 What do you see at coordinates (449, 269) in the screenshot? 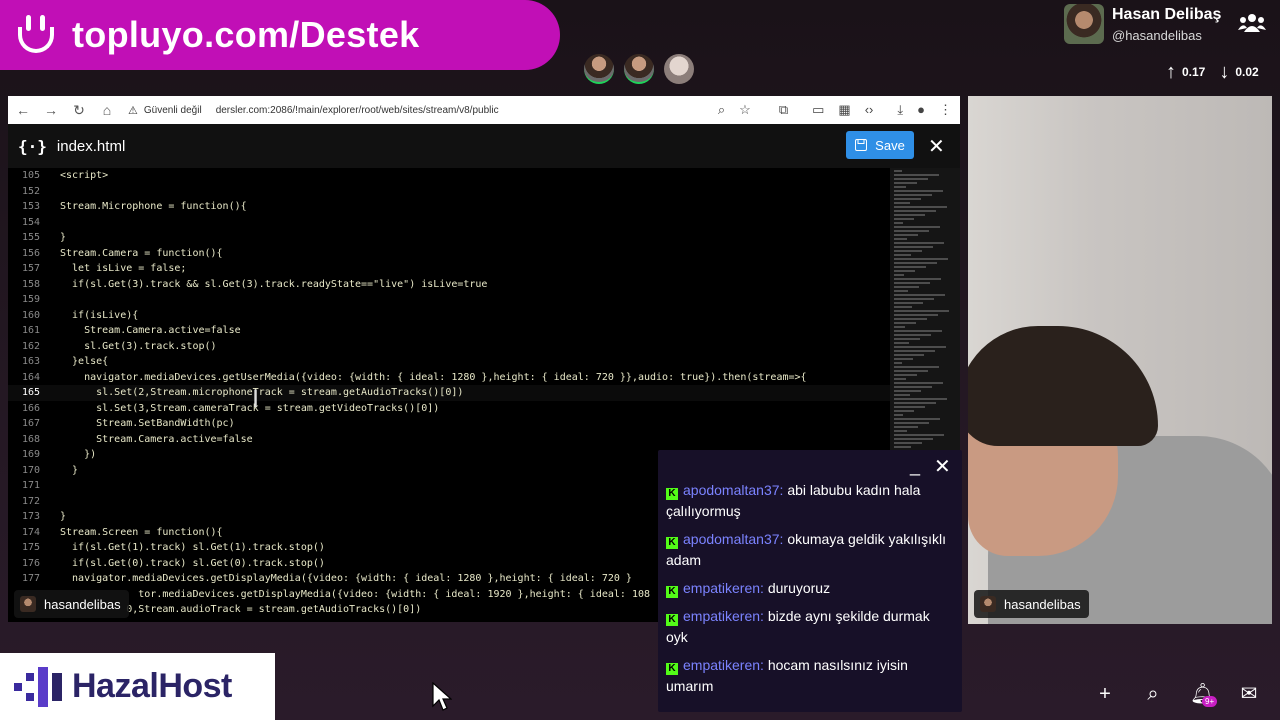
I see `code-line: 157 let isLive = false;` at bounding box center [449, 269].